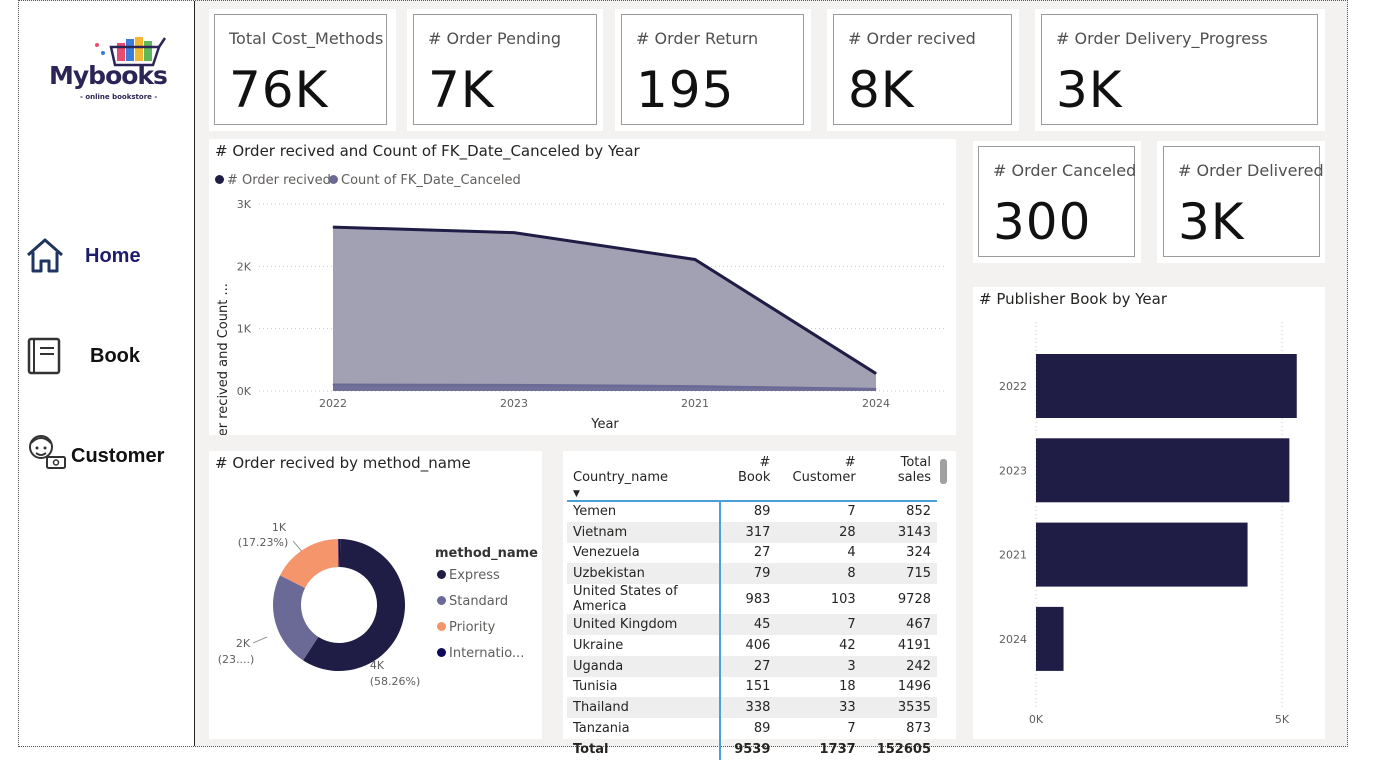 Image resolution: width=1386 pixels, height=760 pixels. I want to click on table-row: Tunisia 151 18 1496, so click(752, 687).